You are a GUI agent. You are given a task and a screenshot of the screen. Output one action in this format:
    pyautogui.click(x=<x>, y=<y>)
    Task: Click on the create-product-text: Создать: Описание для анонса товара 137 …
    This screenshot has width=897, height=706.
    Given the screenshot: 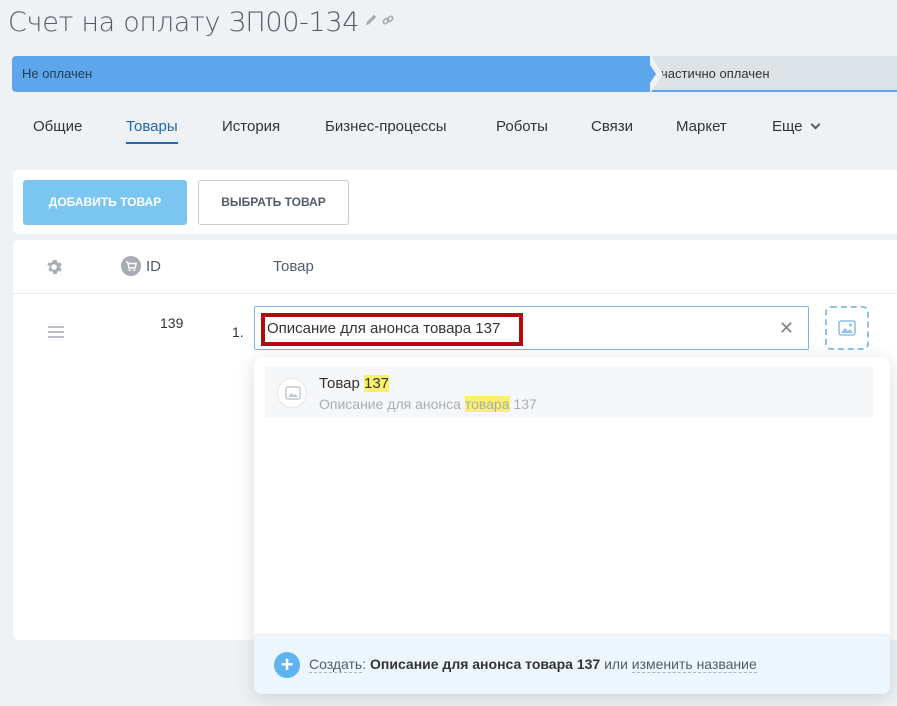 What is the action you would take?
    pyautogui.click(x=533, y=664)
    